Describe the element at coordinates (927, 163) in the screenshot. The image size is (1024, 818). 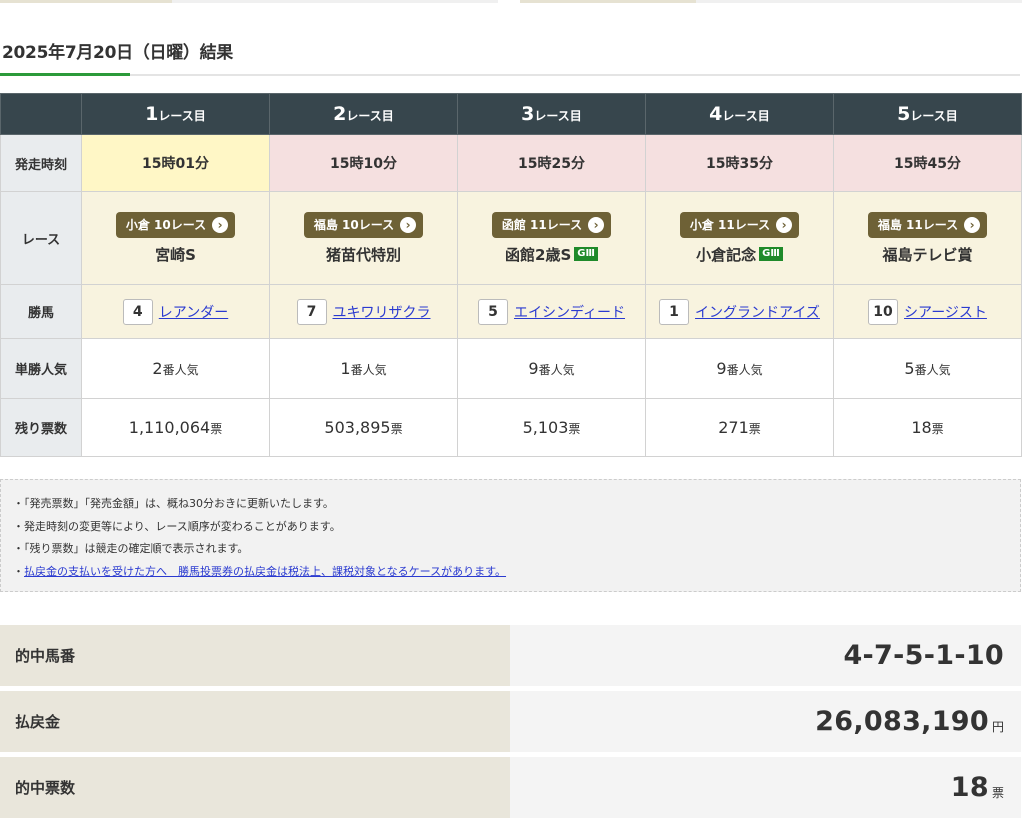
I see `start-time: 15時45分` at that location.